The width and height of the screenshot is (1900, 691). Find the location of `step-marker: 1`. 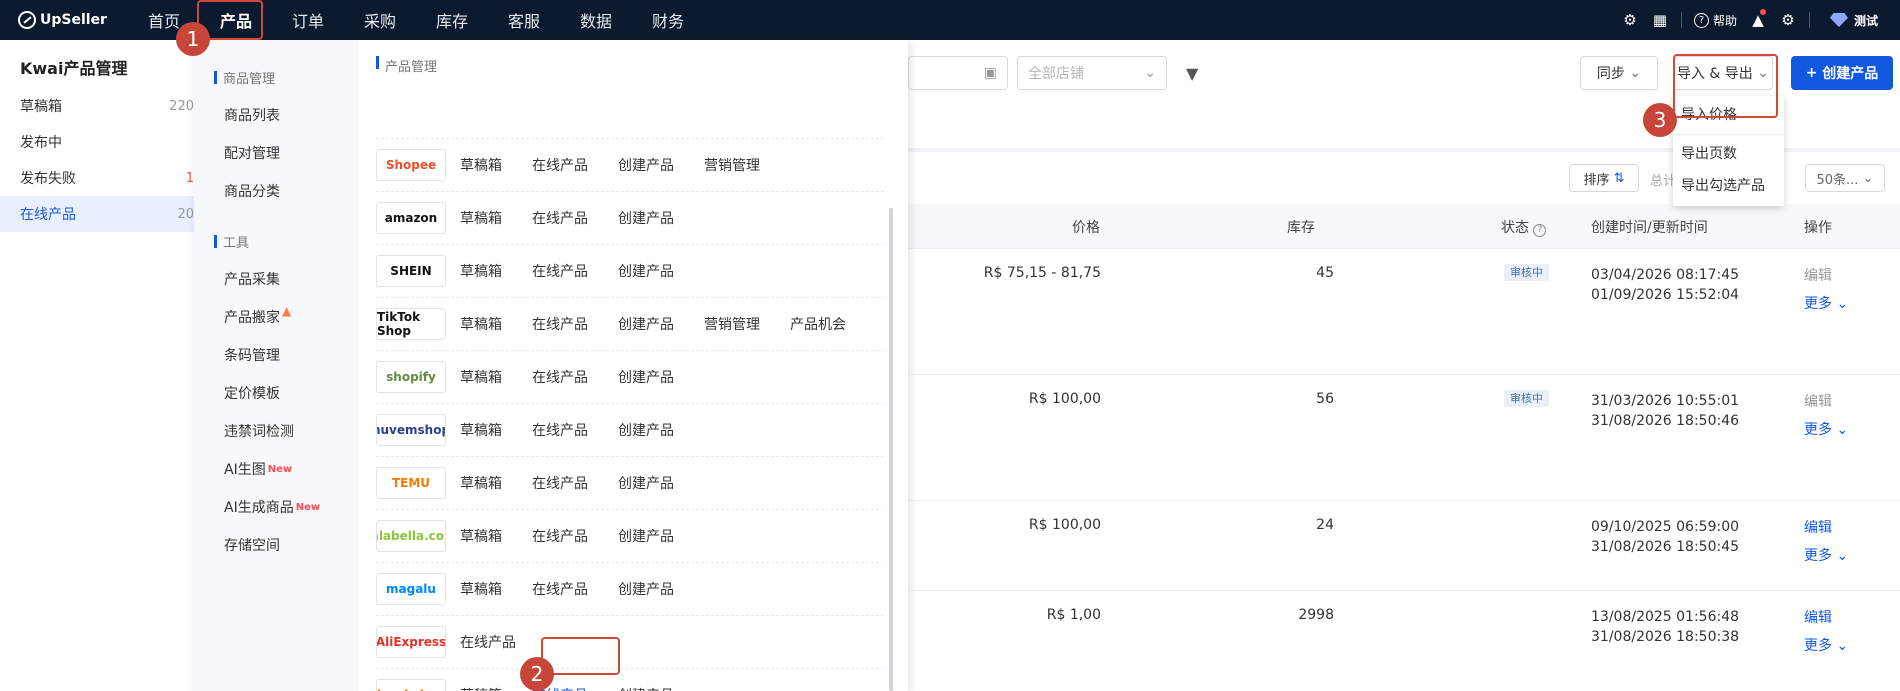

step-marker: 1 is located at coordinates (193, 39).